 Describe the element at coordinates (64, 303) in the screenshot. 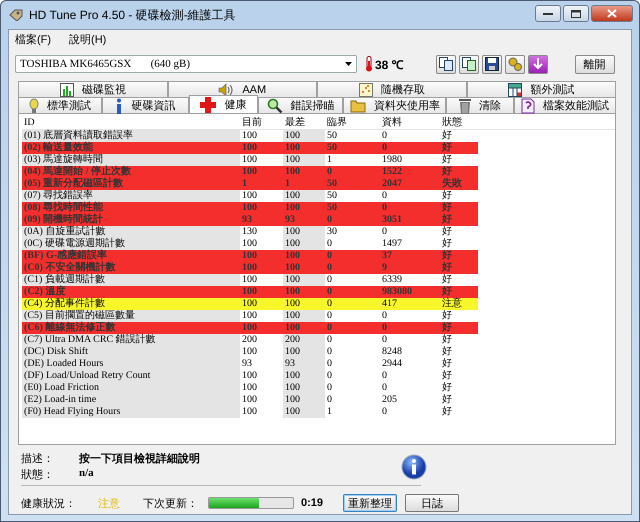

I see `table-cell: (C4) 分配事件計數` at that location.